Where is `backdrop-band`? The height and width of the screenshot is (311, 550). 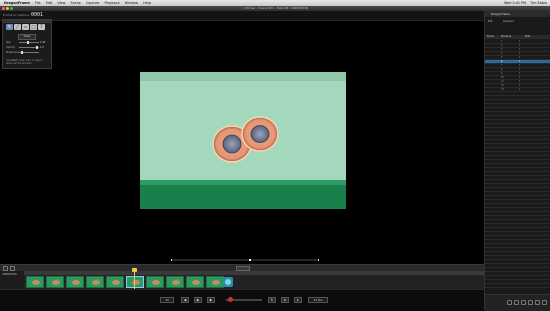
backdrop-band is located at coordinates (243, 76).